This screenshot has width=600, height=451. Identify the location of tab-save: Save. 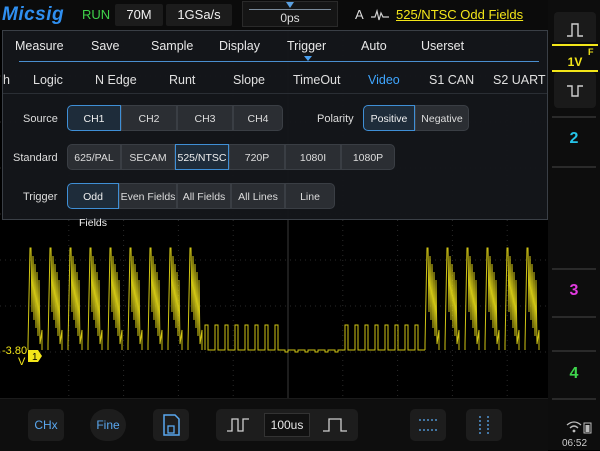
(105, 46).